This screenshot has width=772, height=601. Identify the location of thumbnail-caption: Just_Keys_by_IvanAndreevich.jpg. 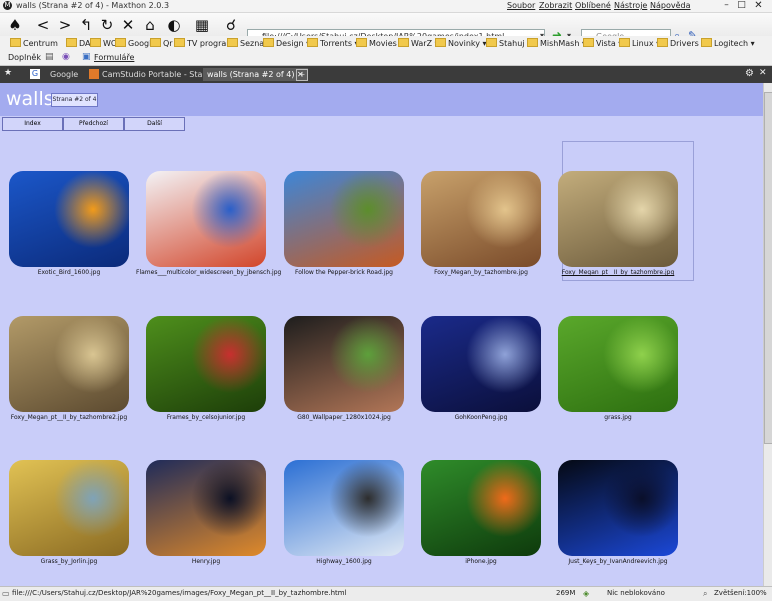
(618, 561).